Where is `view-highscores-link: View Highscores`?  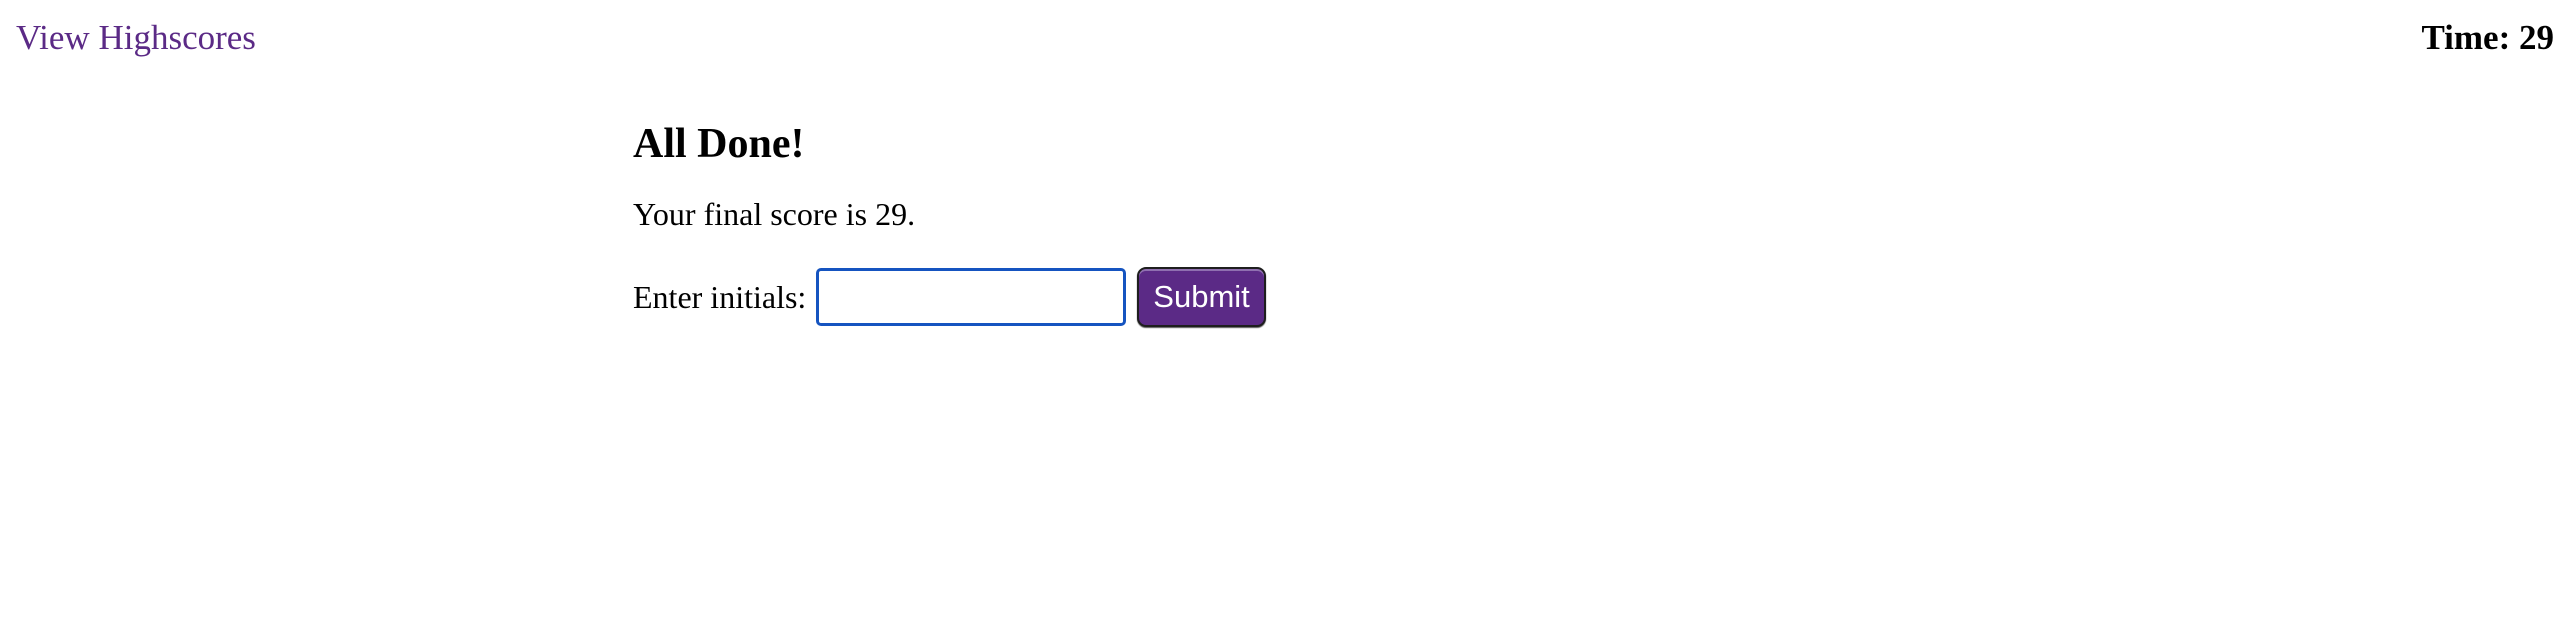
view-highscores-link: View Highscores is located at coordinates (136, 38).